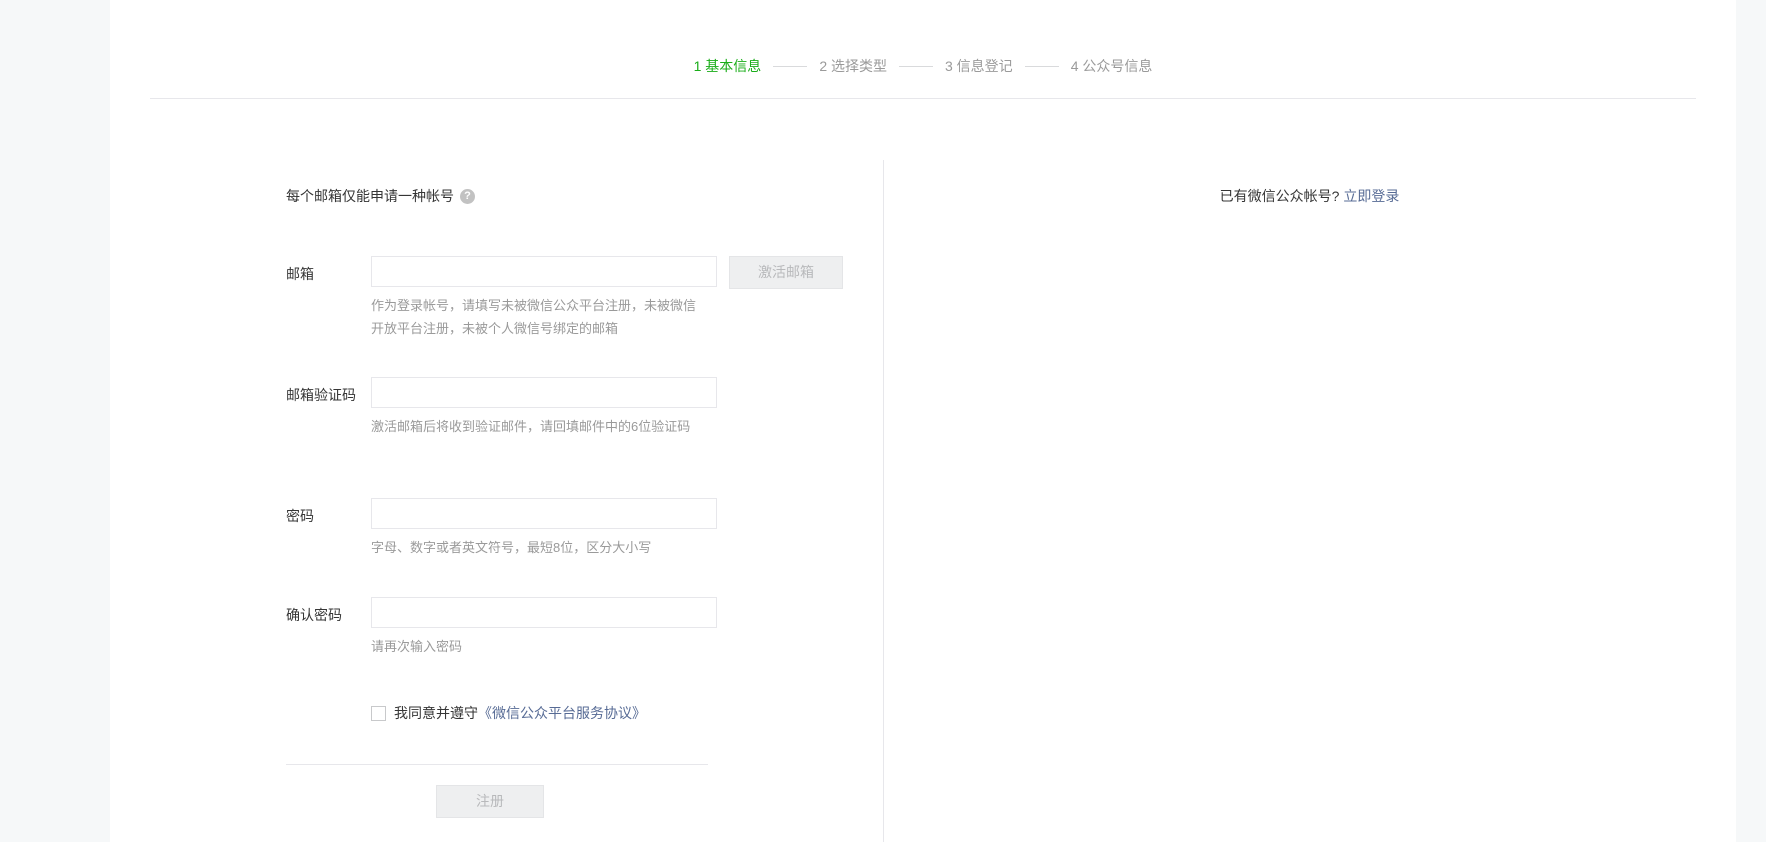 This screenshot has height=842, width=1766. I want to click on step-account-info: 4 公众号信息, so click(1111, 66).